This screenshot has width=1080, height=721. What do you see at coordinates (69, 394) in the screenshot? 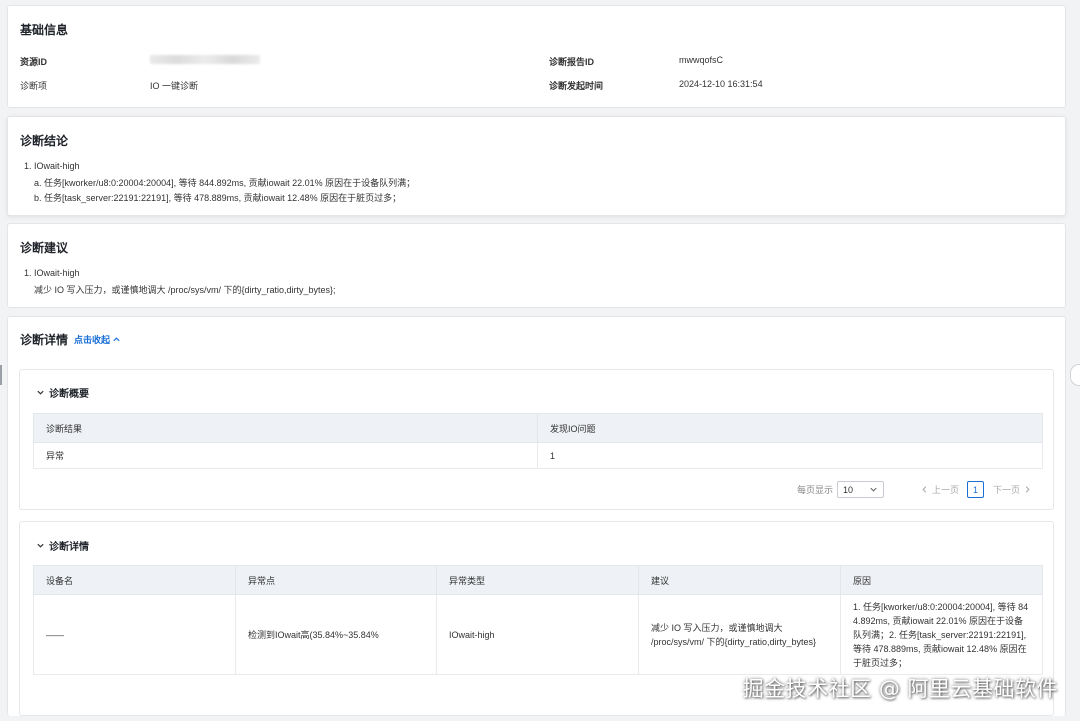
I see `overview-title: 诊断概要` at bounding box center [69, 394].